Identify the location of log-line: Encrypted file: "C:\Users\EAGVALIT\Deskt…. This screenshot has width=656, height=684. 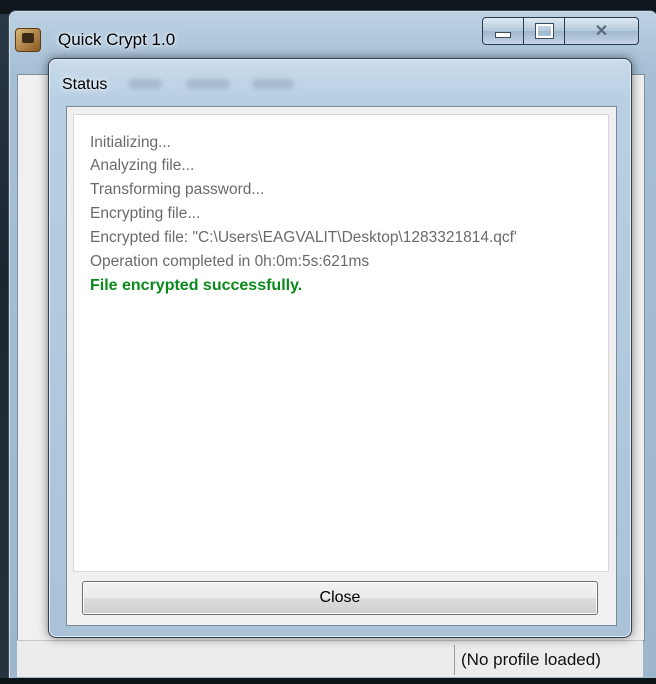
(303, 237).